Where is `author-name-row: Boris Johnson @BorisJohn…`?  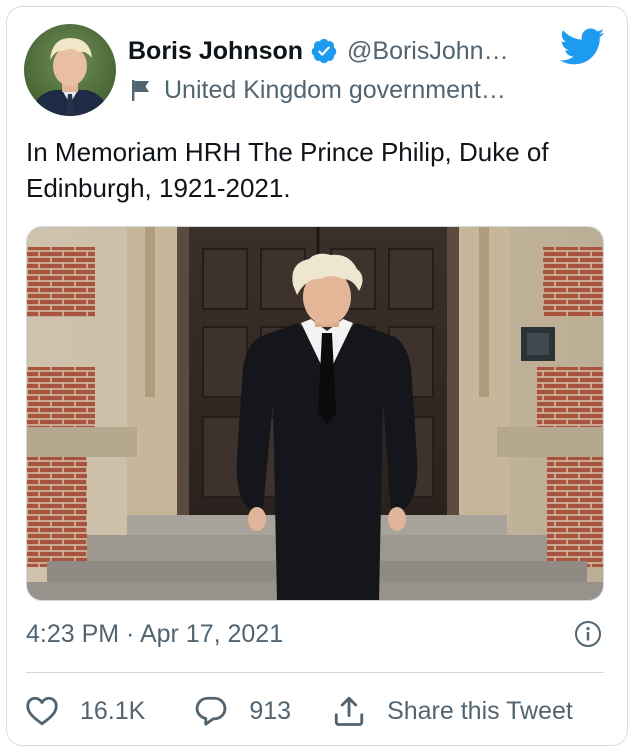
author-name-row: Boris Johnson @BorisJohn… is located at coordinates (318, 51).